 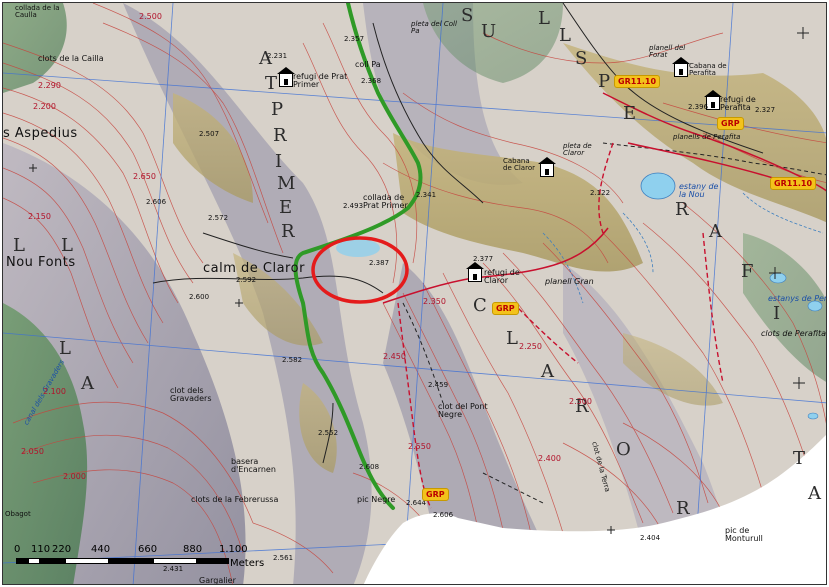 What do you see at coordinates (582, 58) in the screenshot?
I see `top-letter-s2: S` at bounding box center [582, 58].